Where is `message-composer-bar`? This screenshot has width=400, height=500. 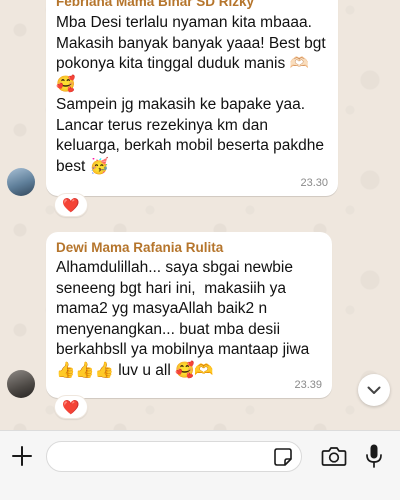 message-composer-bar is located at coordinates (200, 465).